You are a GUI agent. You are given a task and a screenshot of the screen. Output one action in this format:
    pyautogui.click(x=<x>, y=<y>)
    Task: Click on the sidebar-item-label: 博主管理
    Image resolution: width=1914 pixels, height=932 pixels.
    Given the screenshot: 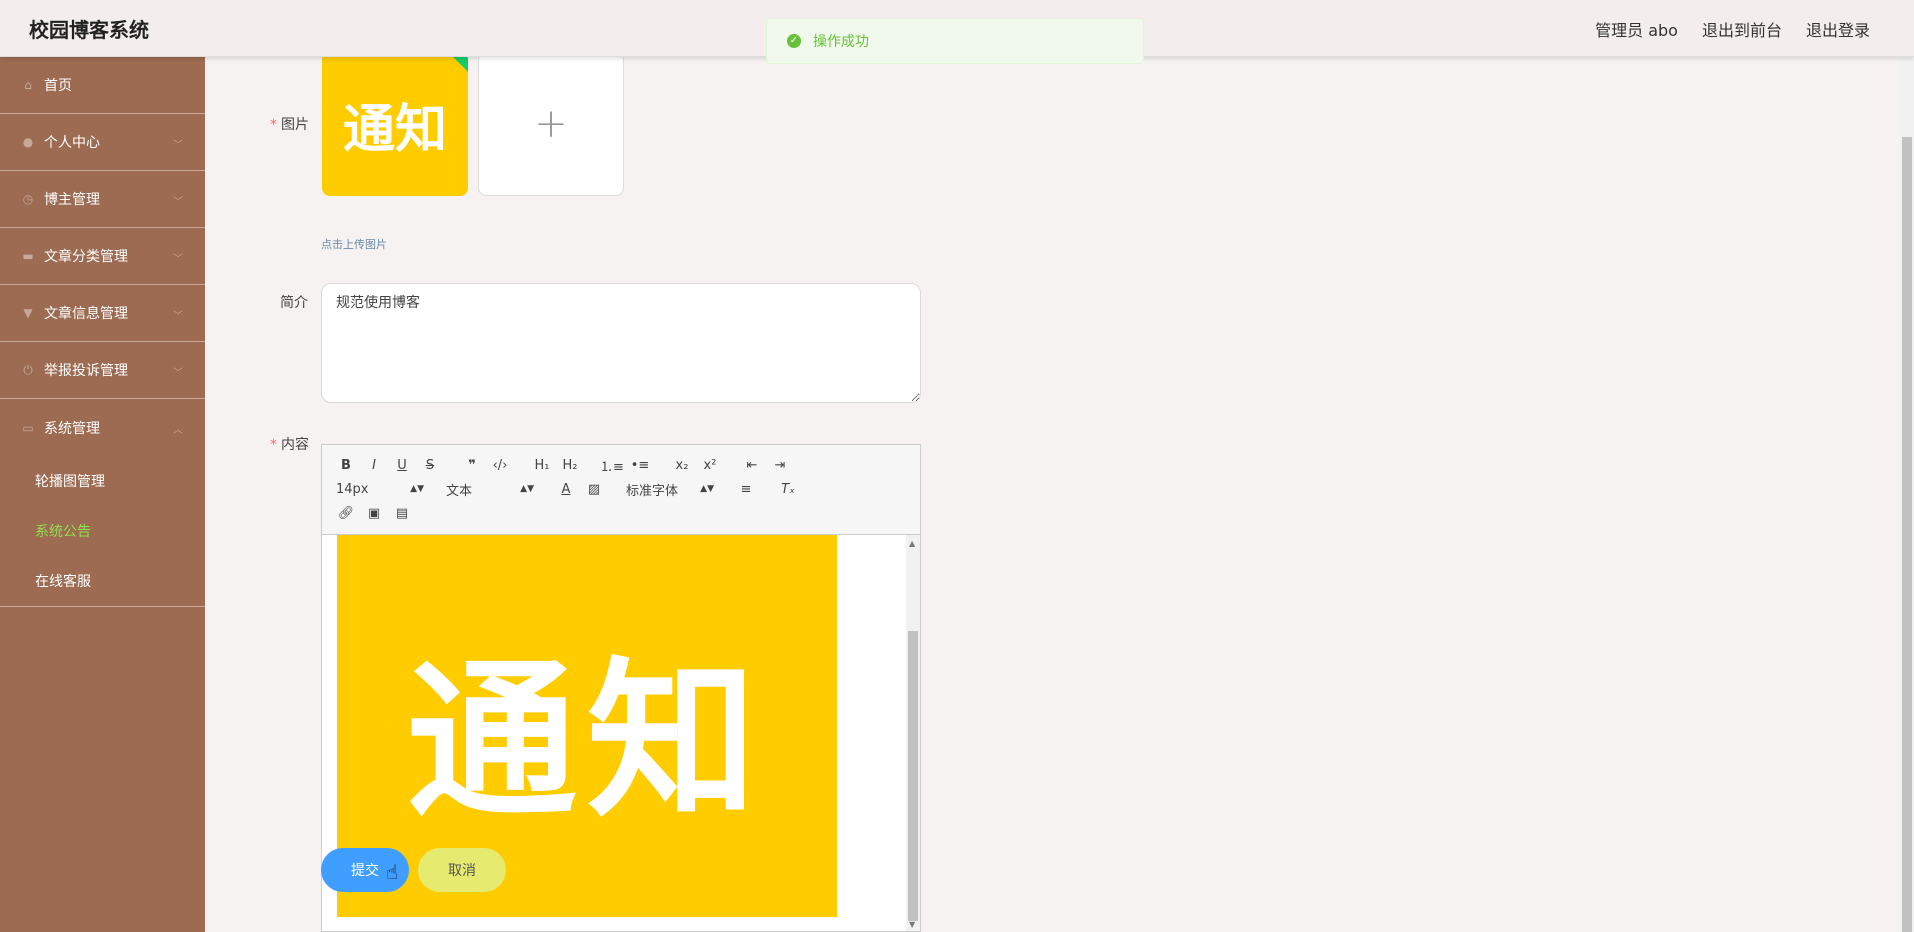 What is the action you would take?
    pyautogui.click(x=72, y=200)
    